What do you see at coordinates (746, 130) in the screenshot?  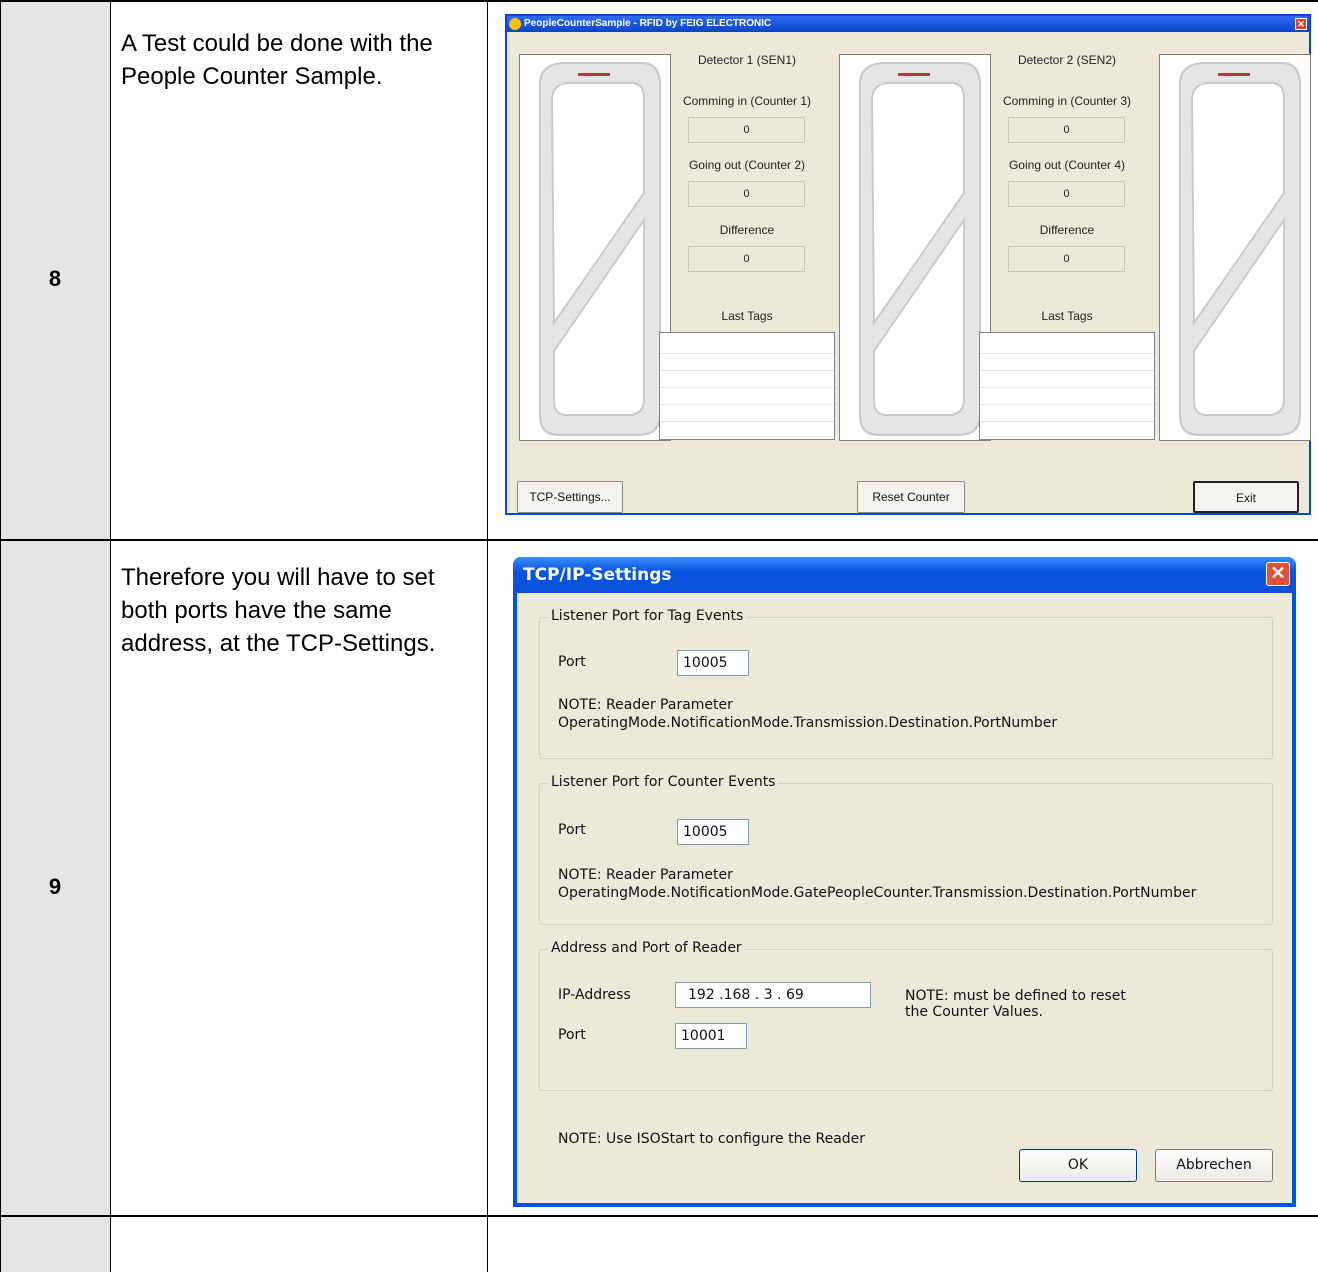 I see `detector-1-in-value: 0` at bounding box center [746, 130].